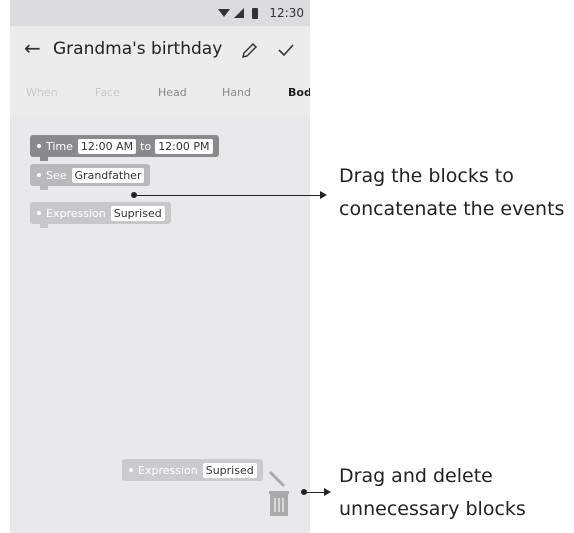  What do you see at coordinates (59, 146) in the screenshot?
I see `time-block-label: Time` at bounding box center [59, 146].